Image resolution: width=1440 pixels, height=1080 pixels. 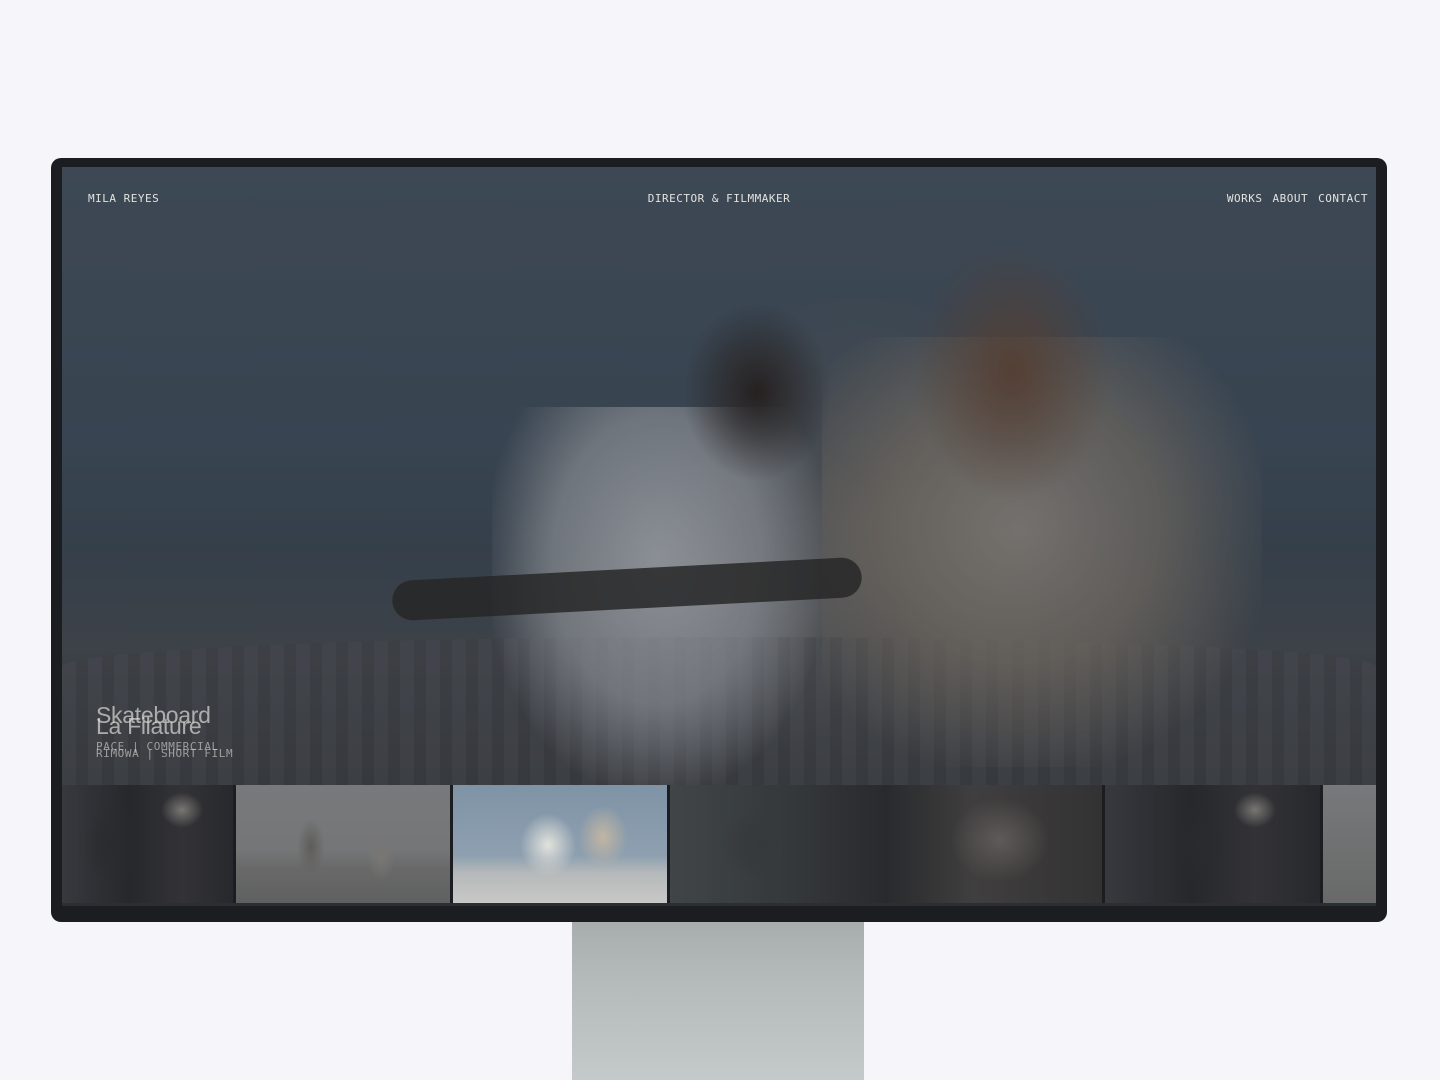 What do you see at coordinates (343, 844) in the screenshot?
I see `thumbnail-figures-in-field` at bounding box center [343, 844].